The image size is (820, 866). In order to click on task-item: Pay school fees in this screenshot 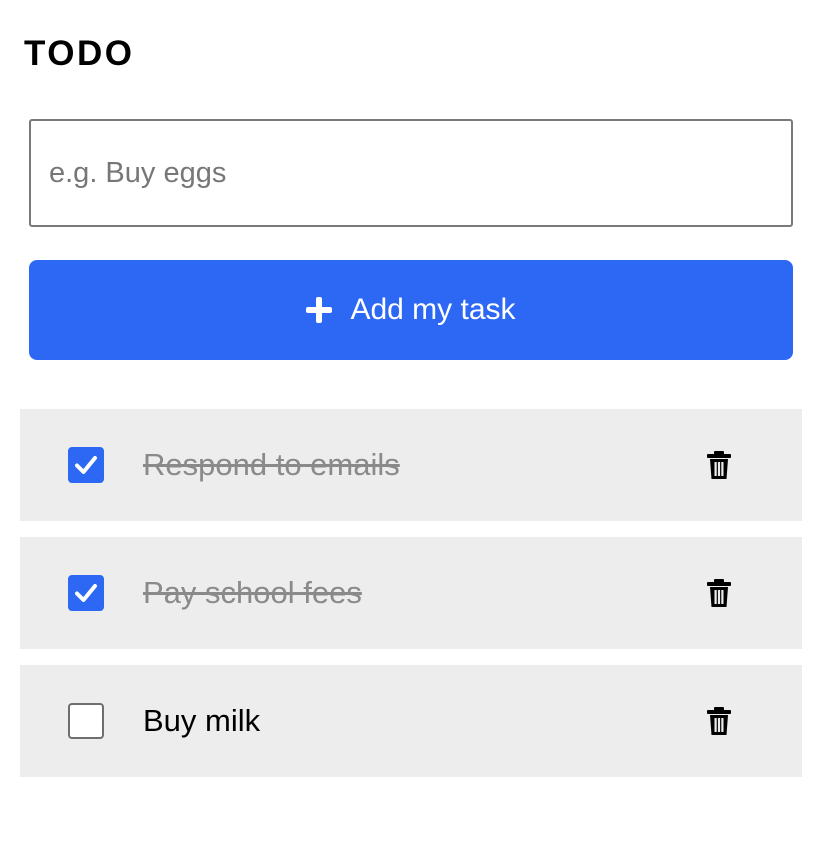, I will do `click(411, 593)`.